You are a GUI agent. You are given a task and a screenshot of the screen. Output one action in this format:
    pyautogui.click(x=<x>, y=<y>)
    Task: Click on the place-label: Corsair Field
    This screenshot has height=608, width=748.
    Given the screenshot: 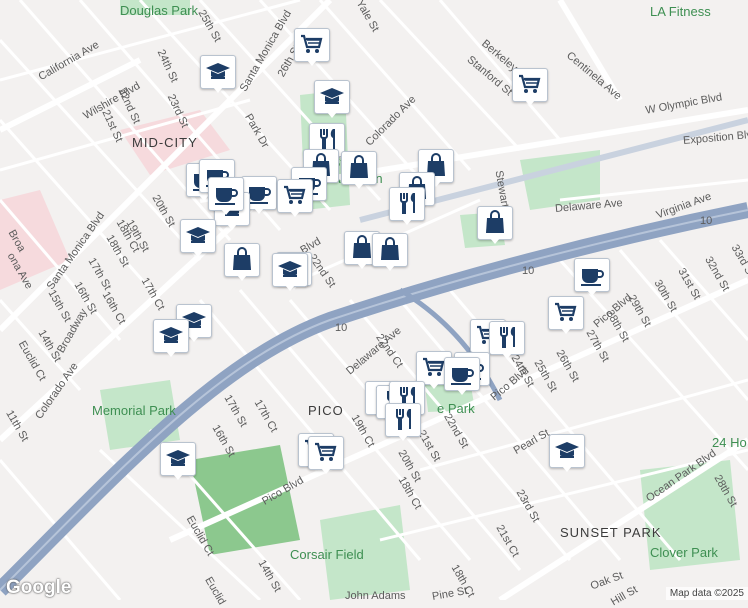 What is the action you would take?
    pyautogui.click(x=327, y=554)
    